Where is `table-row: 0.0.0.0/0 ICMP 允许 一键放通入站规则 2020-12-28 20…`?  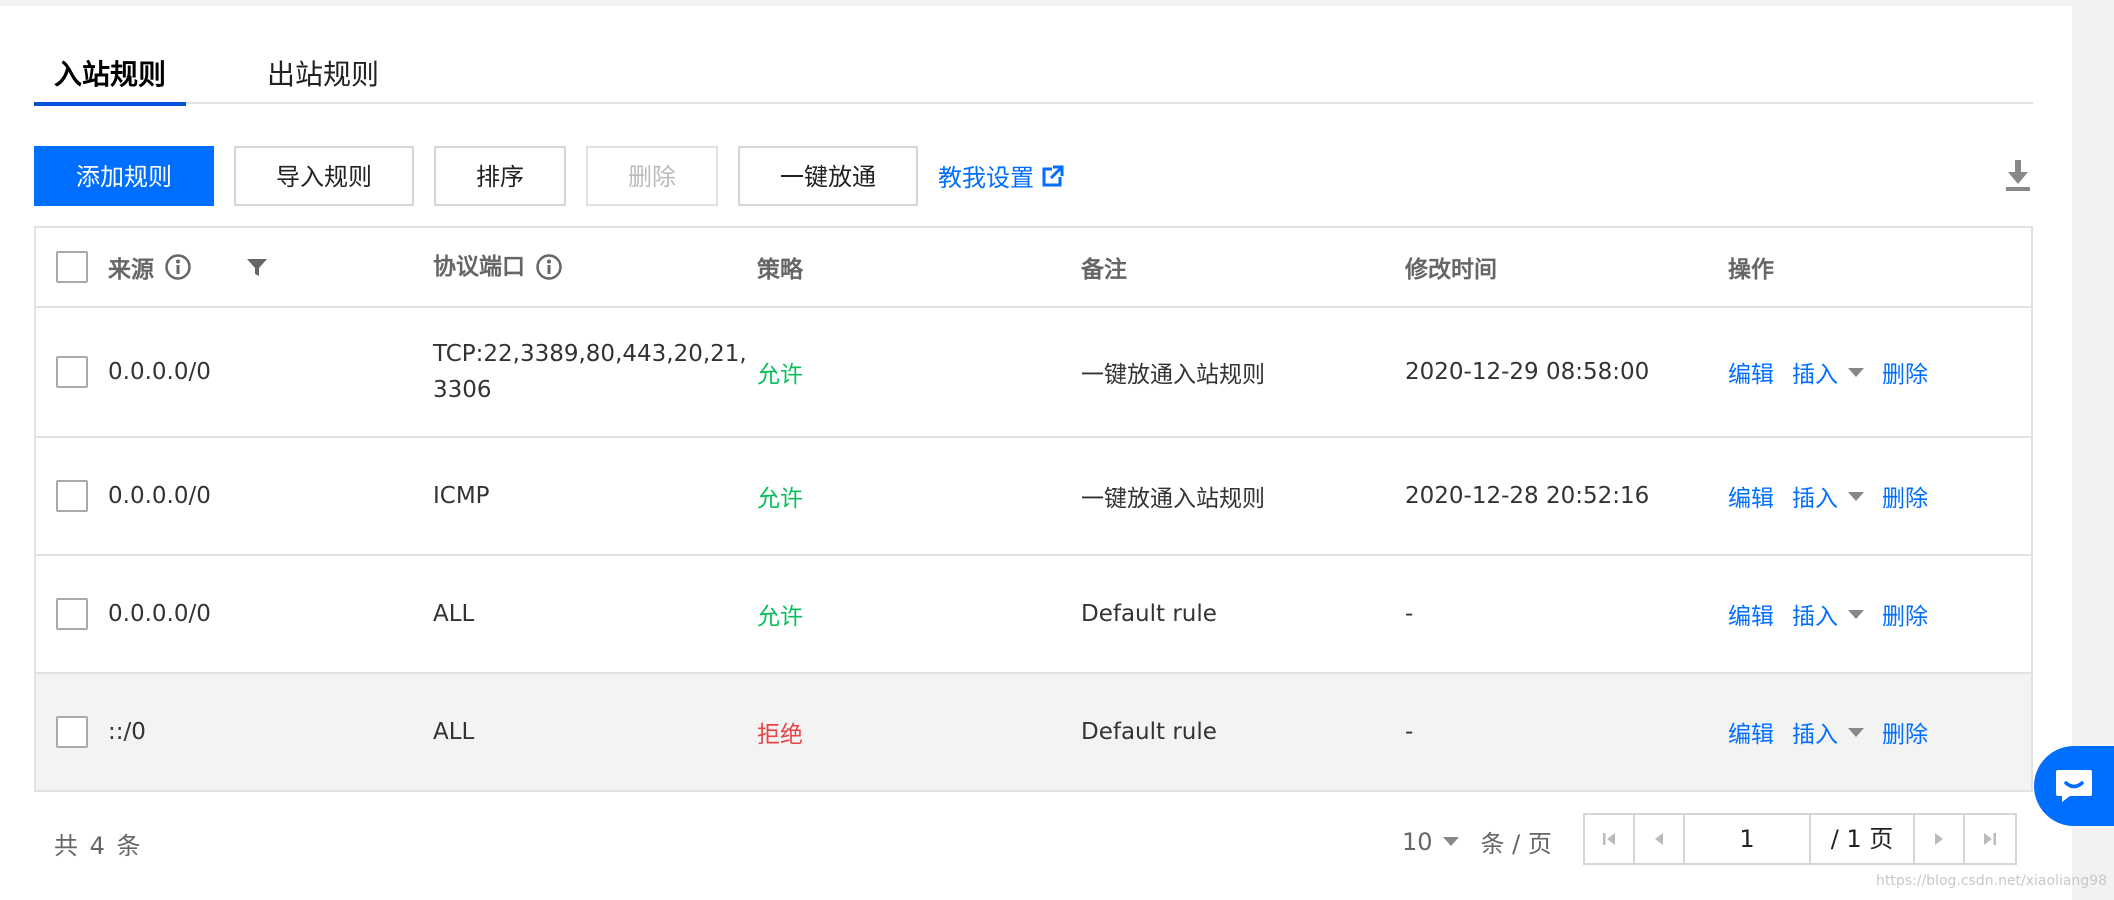 table-row: 0.0.0.0/0 ICMP 允许 一键放通入站规则 2020-12-28 20… is located at coordinates (1033, 497).